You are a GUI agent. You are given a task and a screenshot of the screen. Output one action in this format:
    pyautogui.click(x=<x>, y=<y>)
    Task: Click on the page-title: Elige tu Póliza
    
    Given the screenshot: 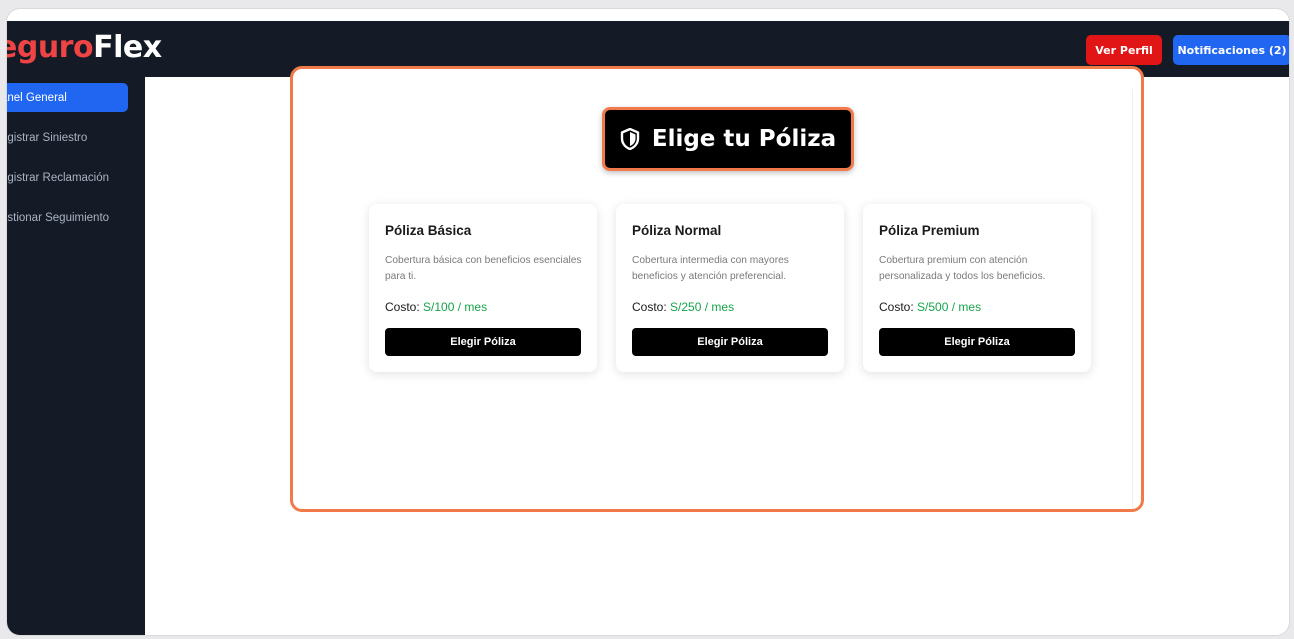 What is the action you would take?
    pyautogui.click(x=728, y=139)
    